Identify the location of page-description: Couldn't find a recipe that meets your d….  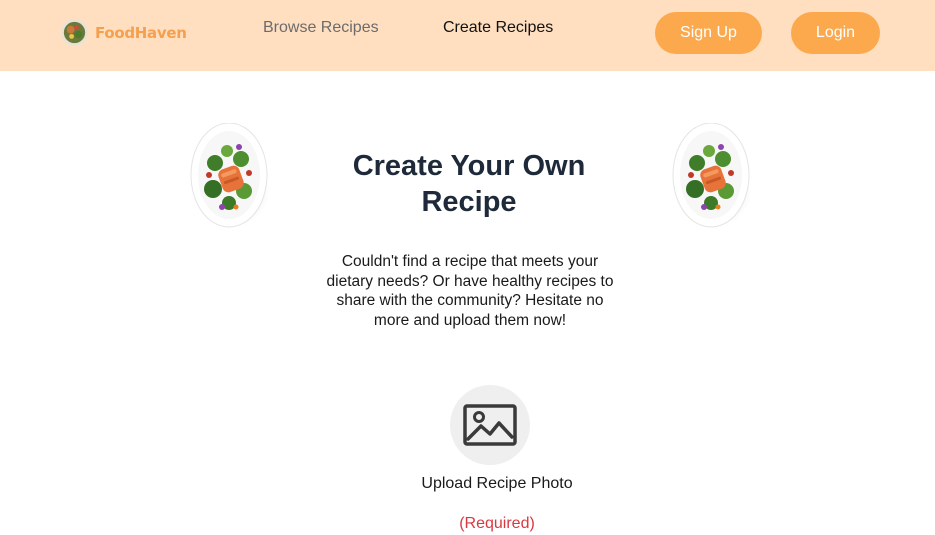
(470, 291).